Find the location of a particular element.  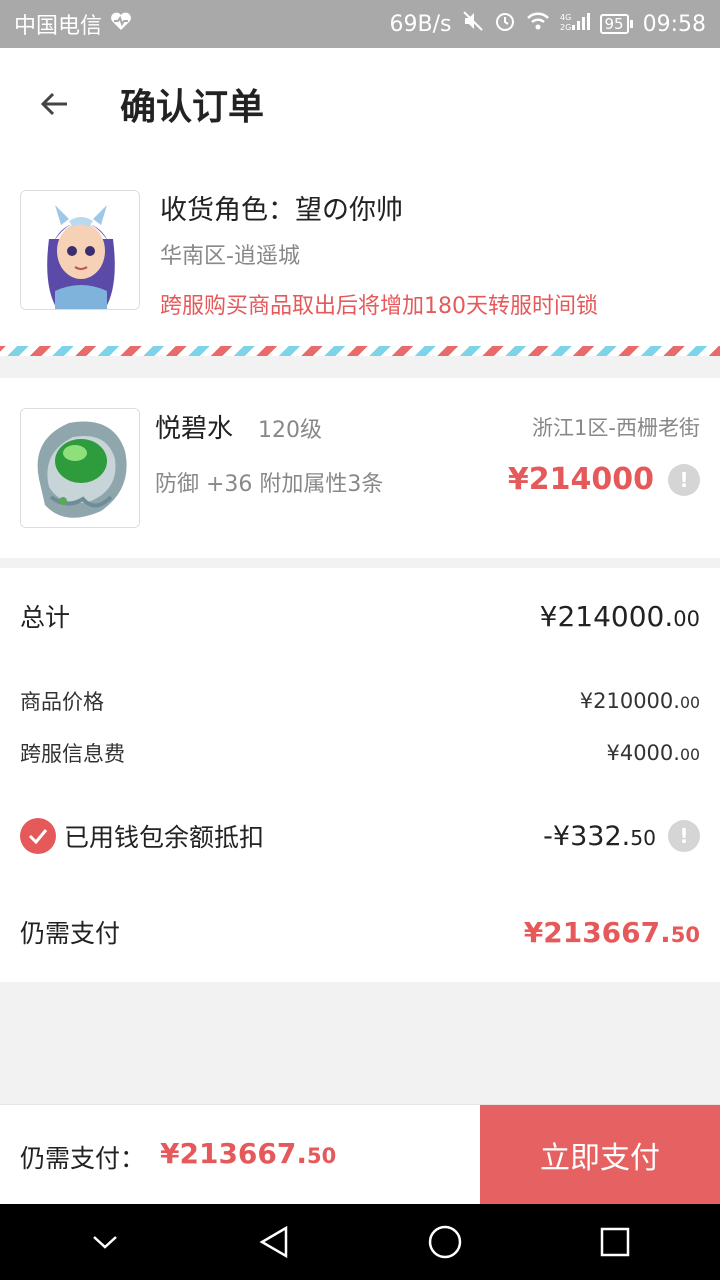

status-right: 69B/s 4G 2G 95 09:58 is located at coordinates (548, 24).